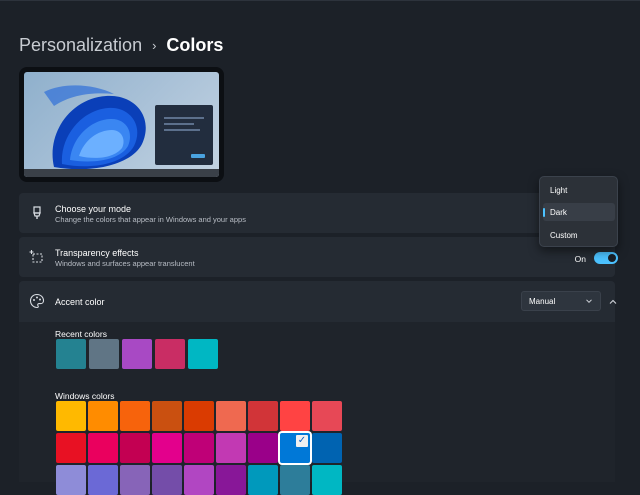 The width and height of the screenshot is (640, 495). Describe the element at coordinates (589, 301) in the screenshot. I see `chevron-down-icon` at that location.